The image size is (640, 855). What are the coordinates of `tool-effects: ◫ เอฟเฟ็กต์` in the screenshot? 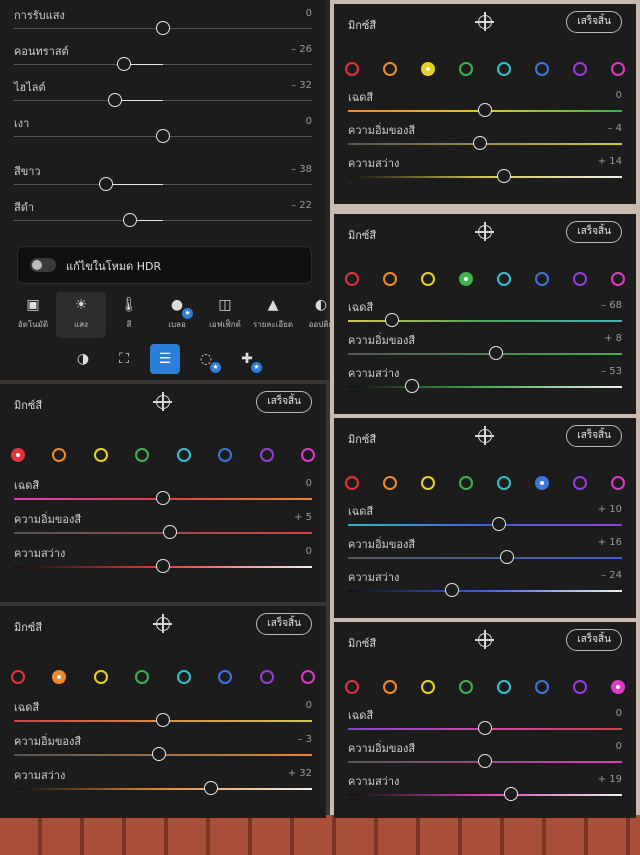 It's located at (225, 315).